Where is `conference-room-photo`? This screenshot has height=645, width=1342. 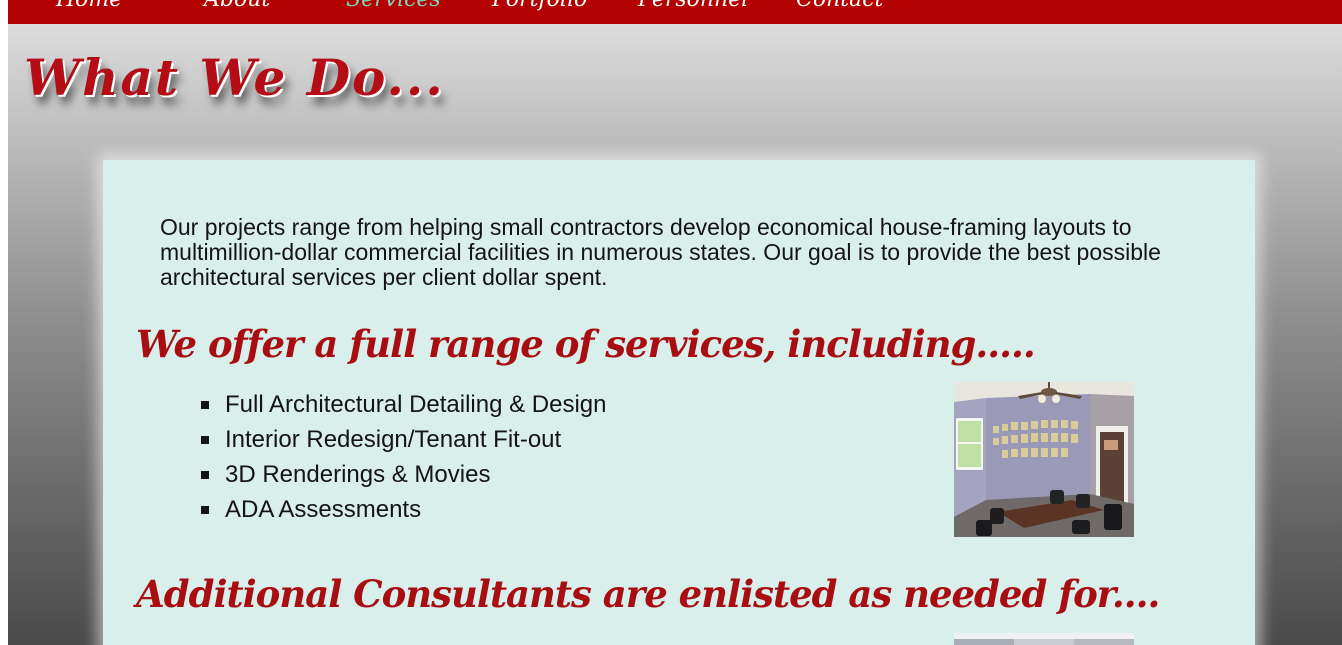
conference-room-photo is located at coordinates (1044, 459).